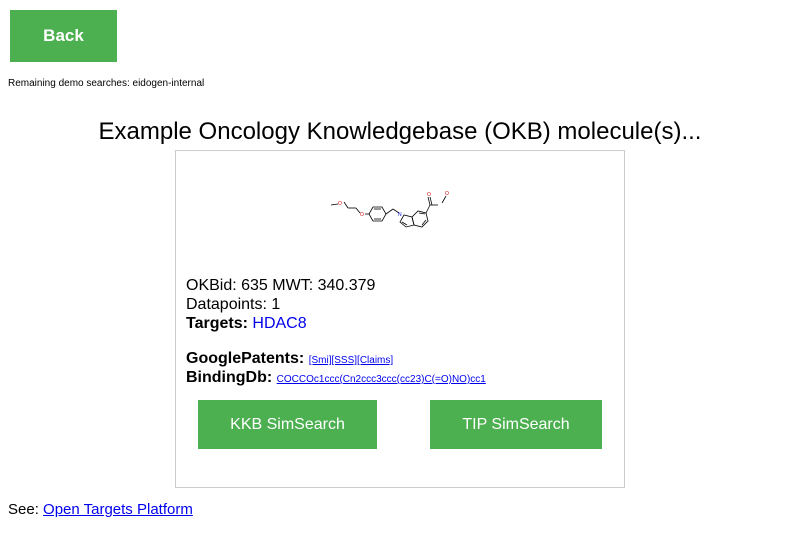 The height and width of the screenshot is (536, 800). I want to click on datapoints-text: Datapoints: 1, so click(233, 304).